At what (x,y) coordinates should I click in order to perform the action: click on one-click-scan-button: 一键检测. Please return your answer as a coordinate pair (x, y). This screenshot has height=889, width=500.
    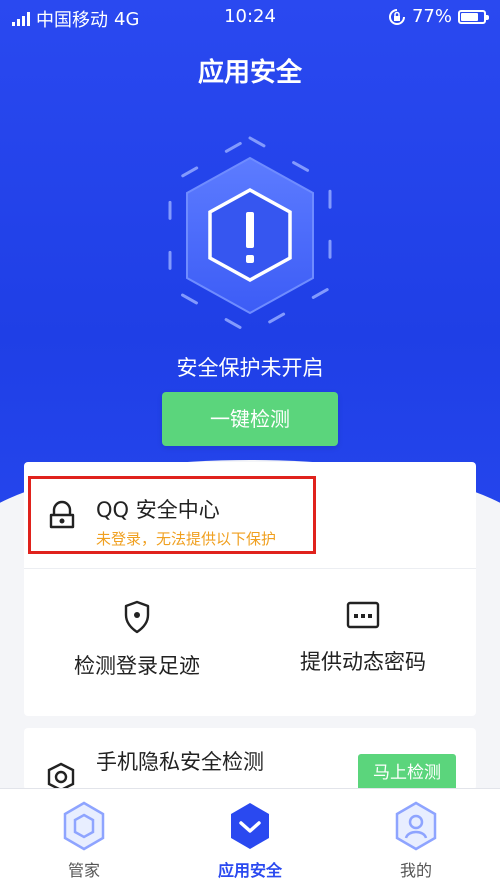
    Looking at the image, I should click on (250, 419).